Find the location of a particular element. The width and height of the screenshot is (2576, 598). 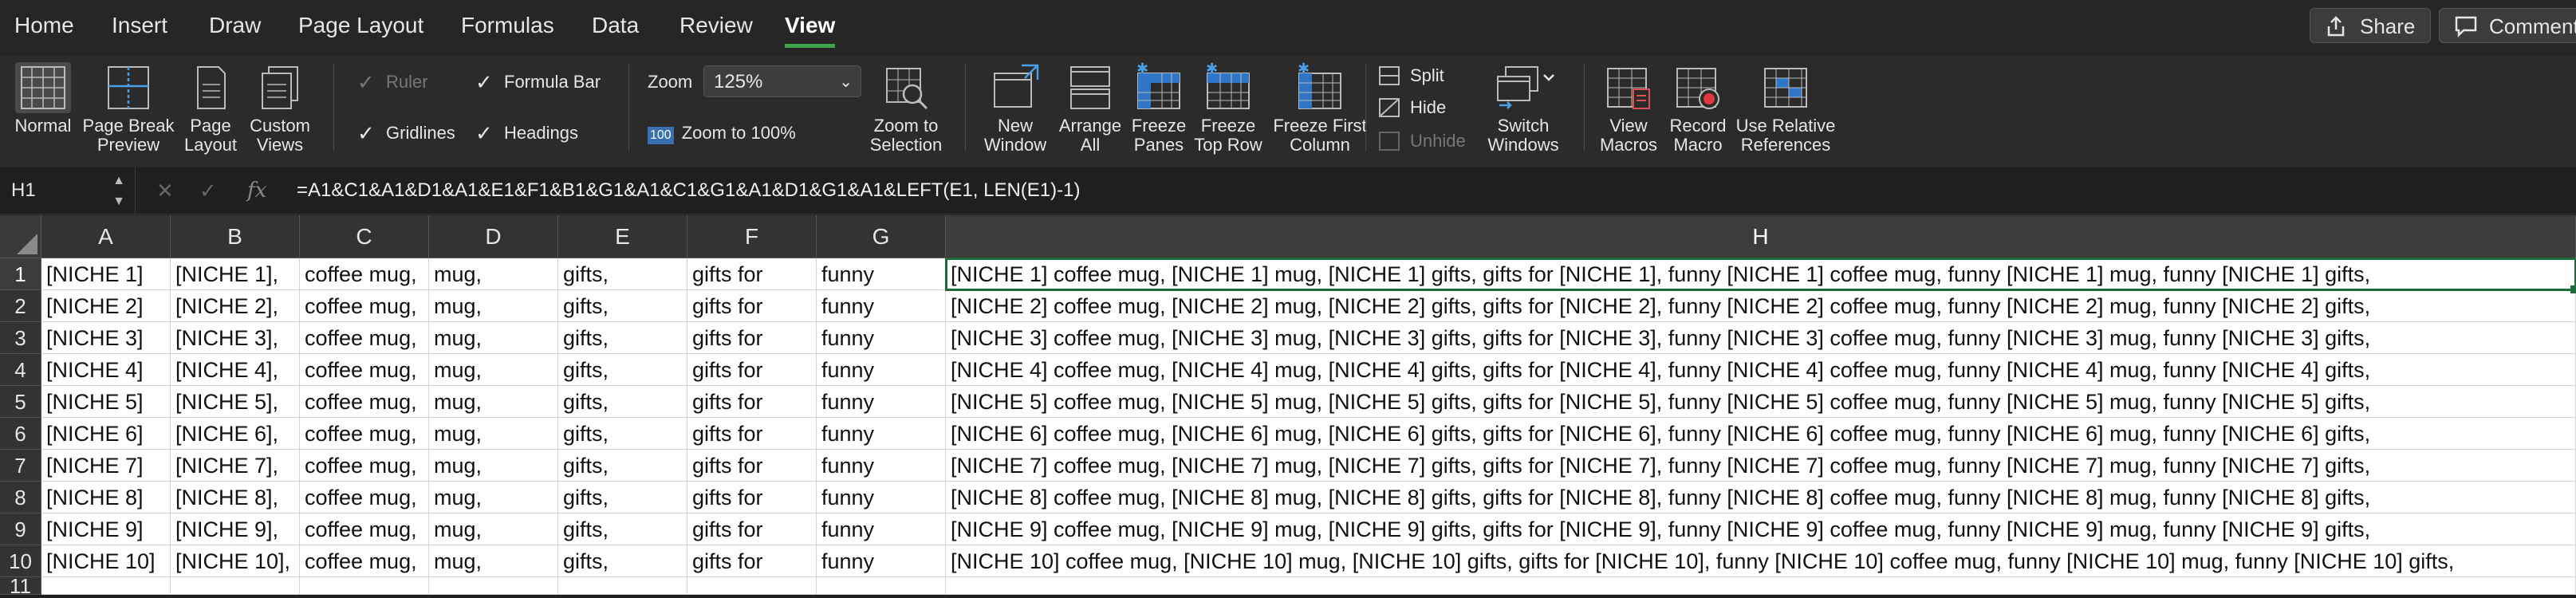

cell-d9: mug, is located at coordinates (493, 529).